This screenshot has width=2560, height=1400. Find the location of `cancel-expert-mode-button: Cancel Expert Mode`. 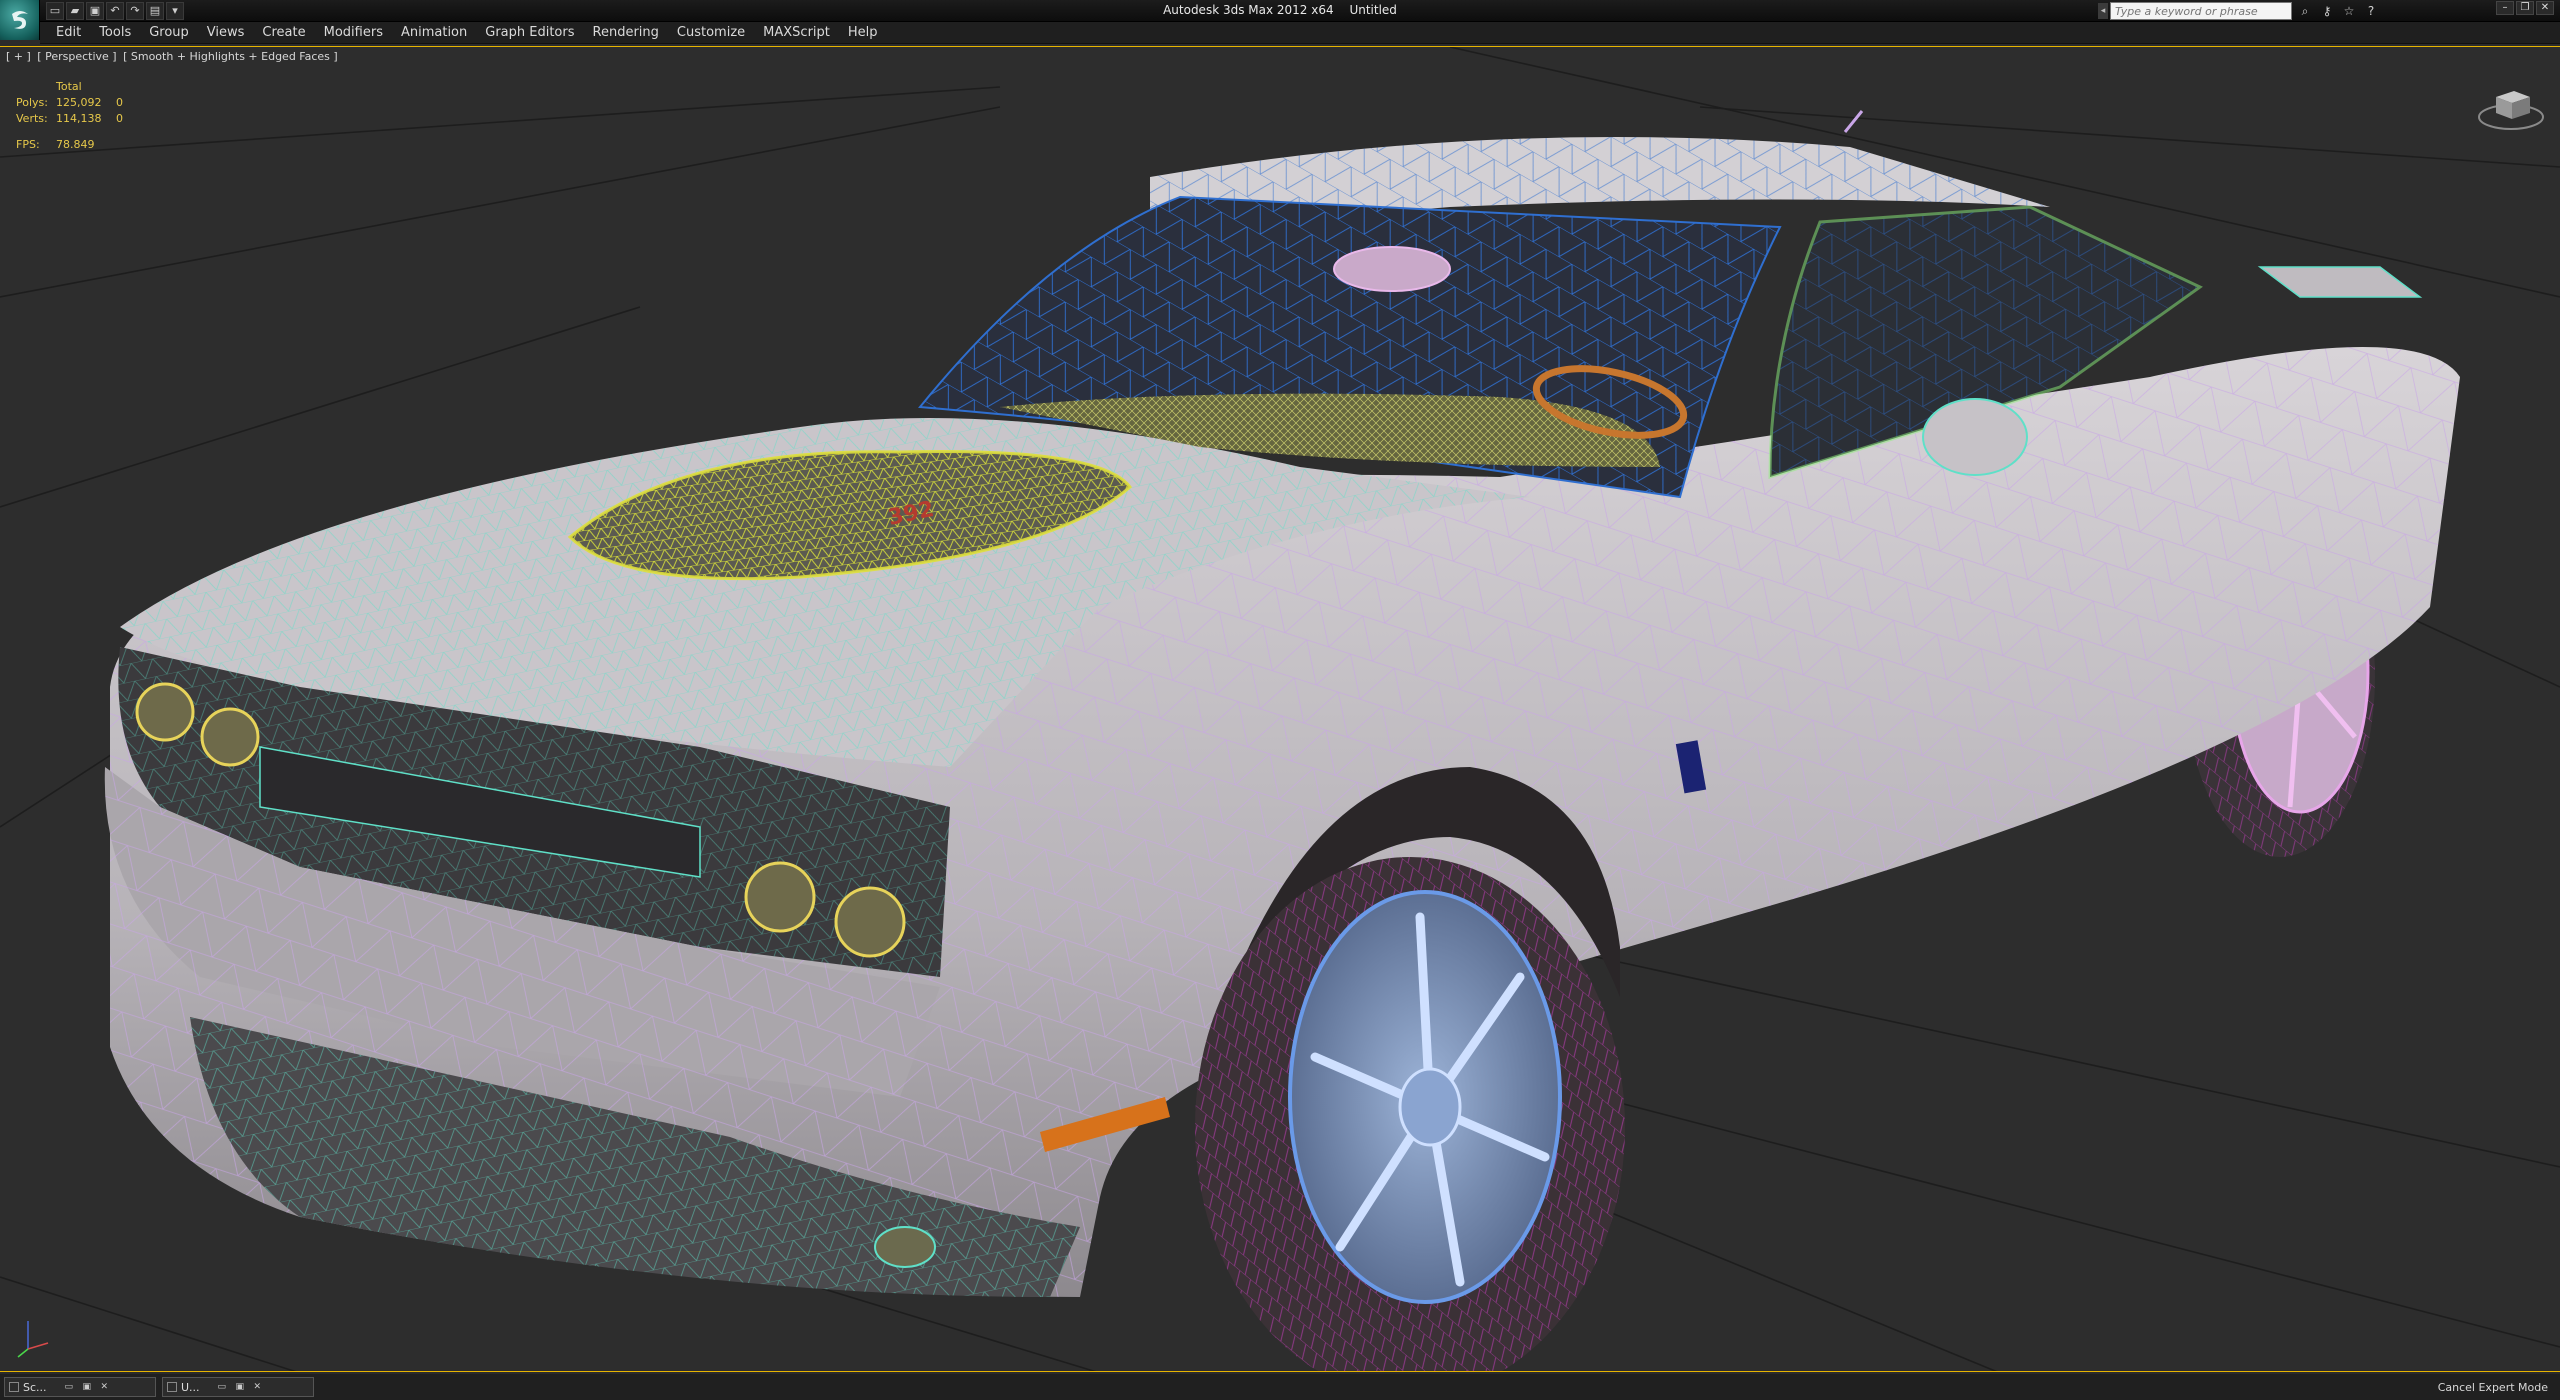

cancel-expert-mode-button: Cancel Expert Mode is located at coordinates (2493, 1387).